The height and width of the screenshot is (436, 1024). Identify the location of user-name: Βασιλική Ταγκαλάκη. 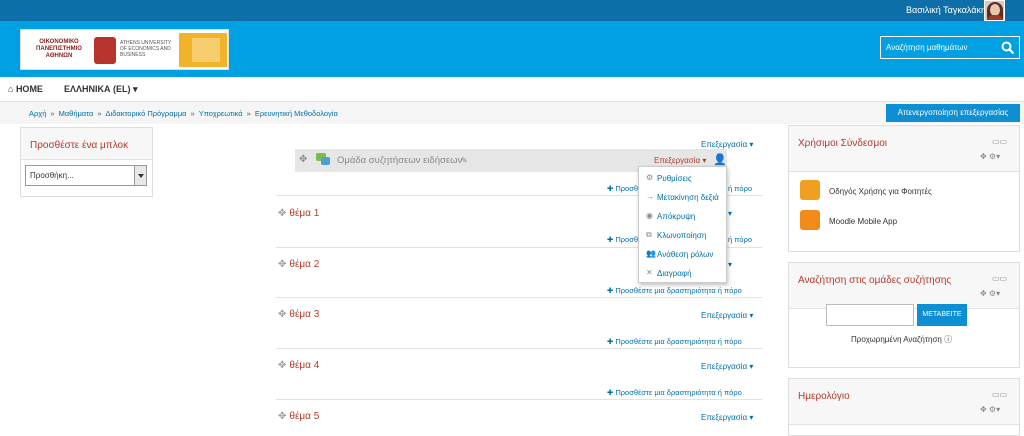
(946, 10).